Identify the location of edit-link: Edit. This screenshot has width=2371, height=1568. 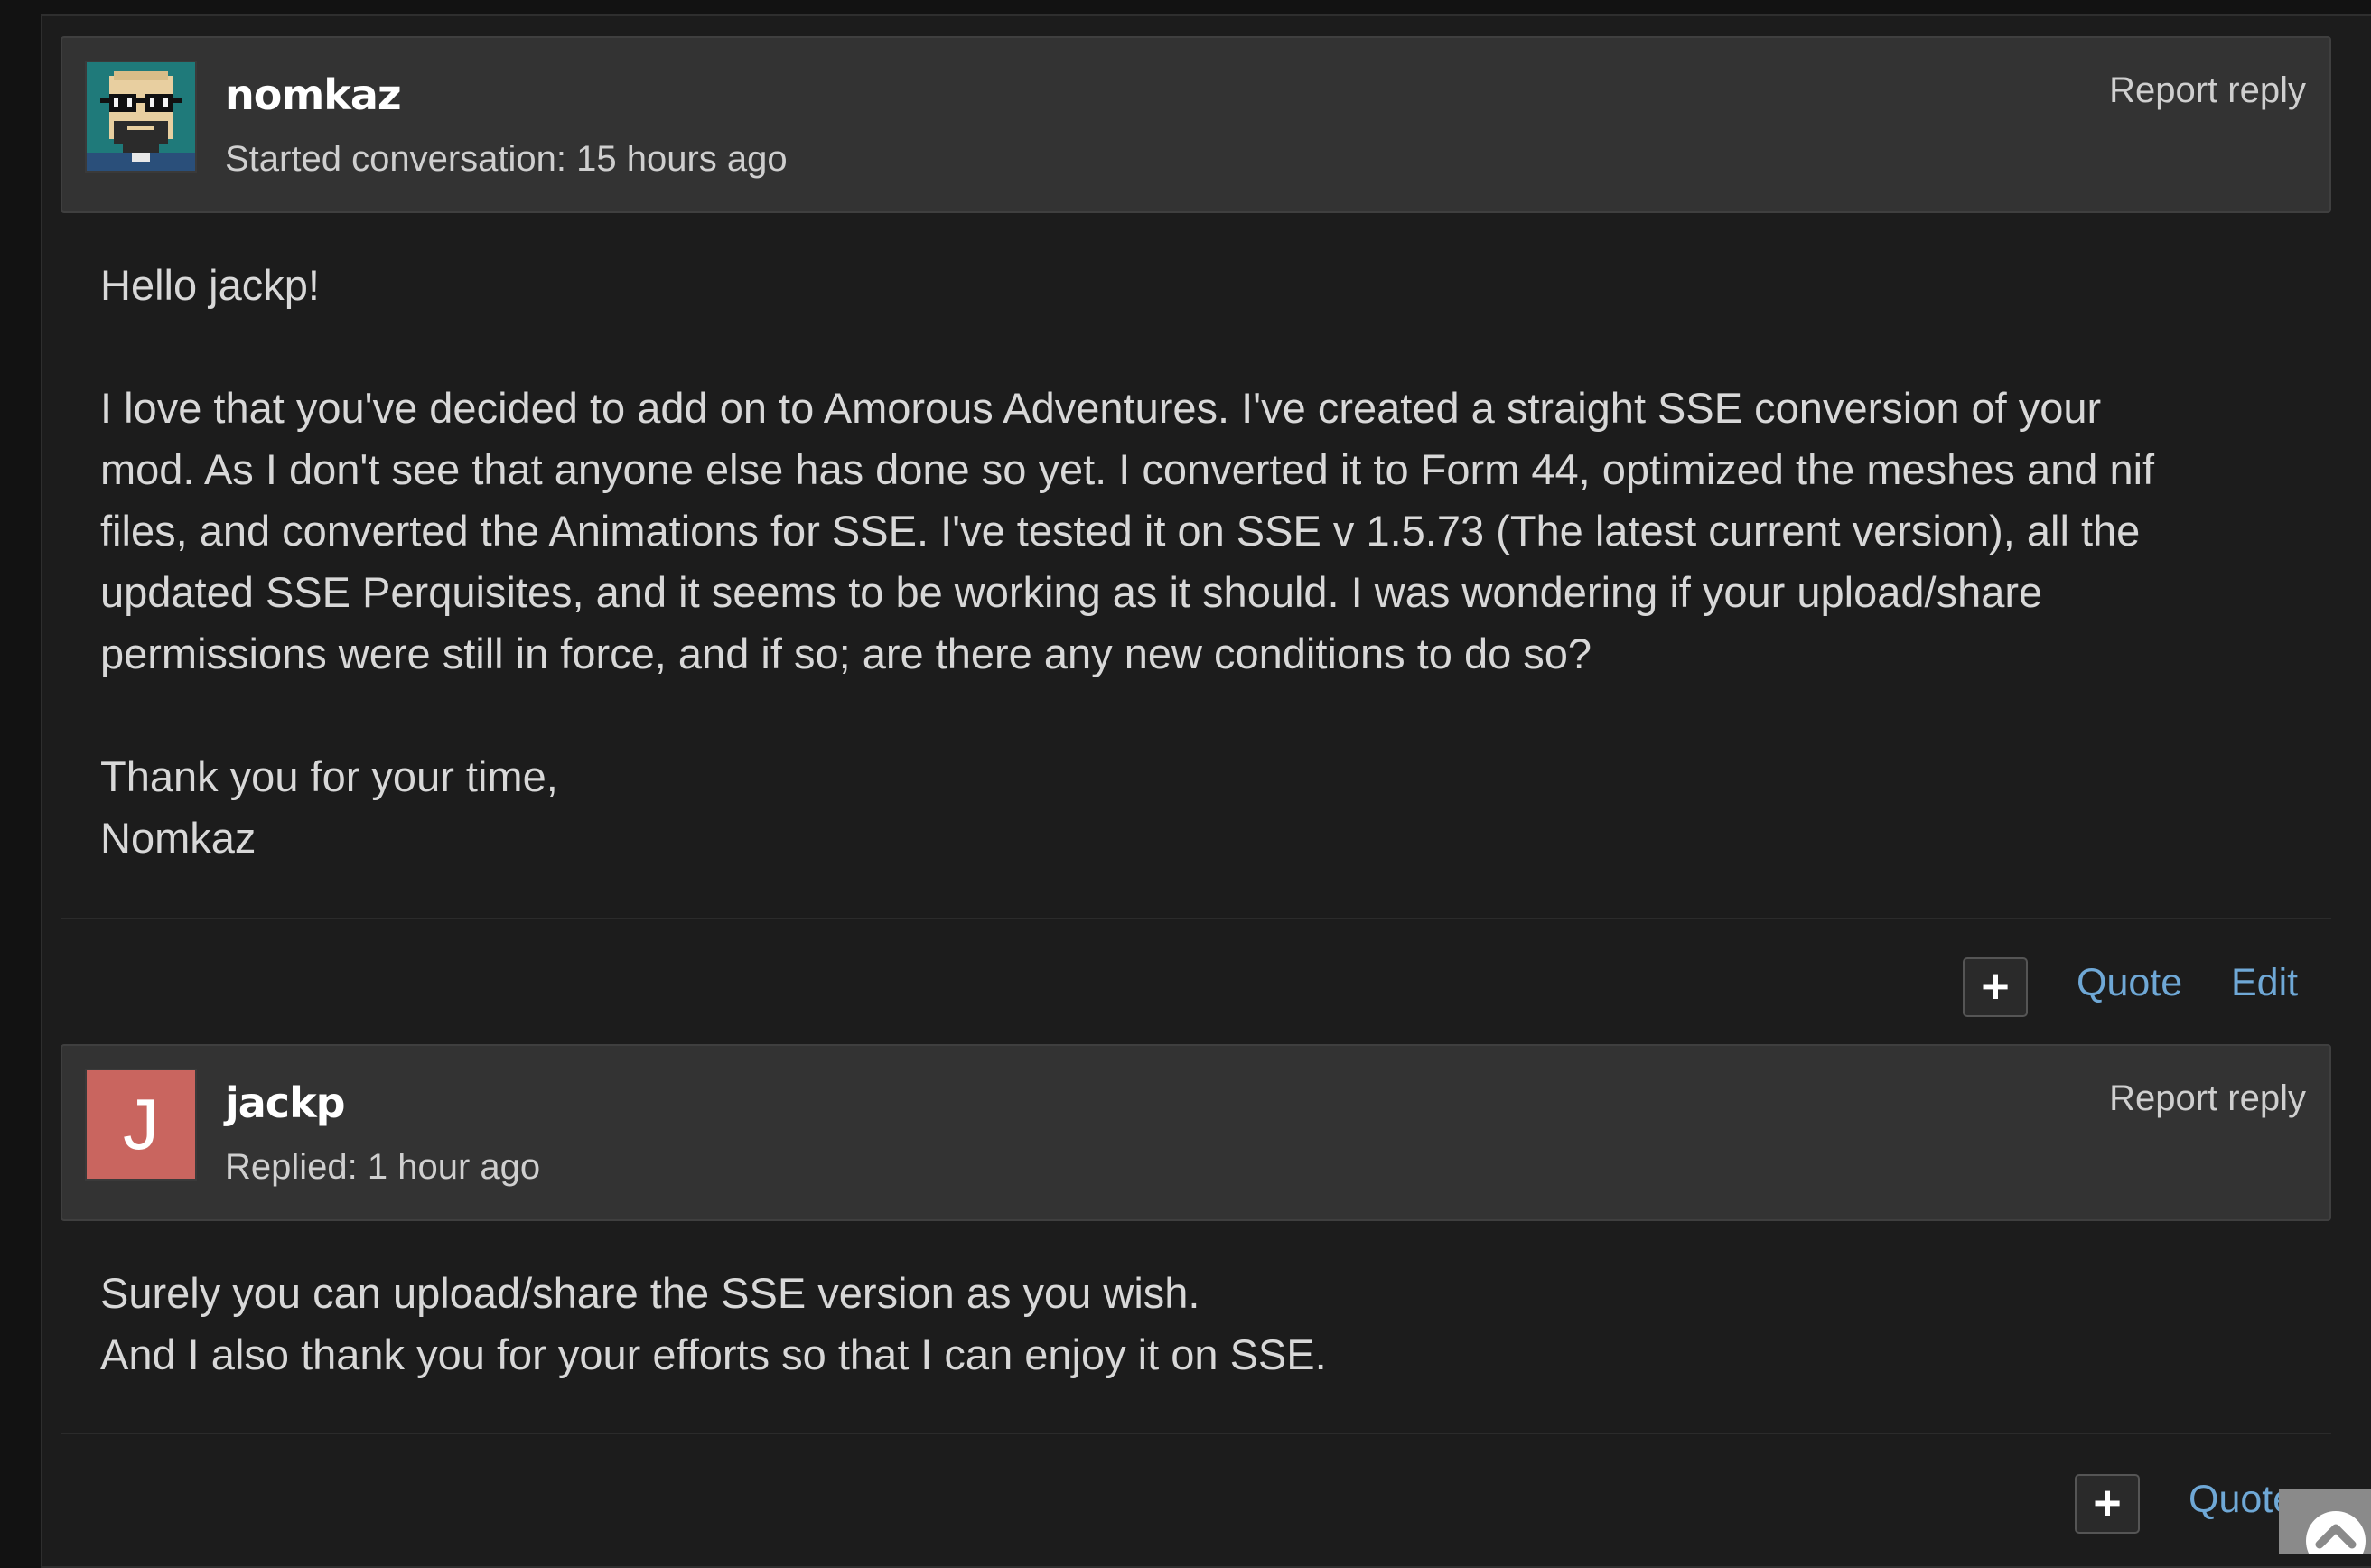
(2265, 983).